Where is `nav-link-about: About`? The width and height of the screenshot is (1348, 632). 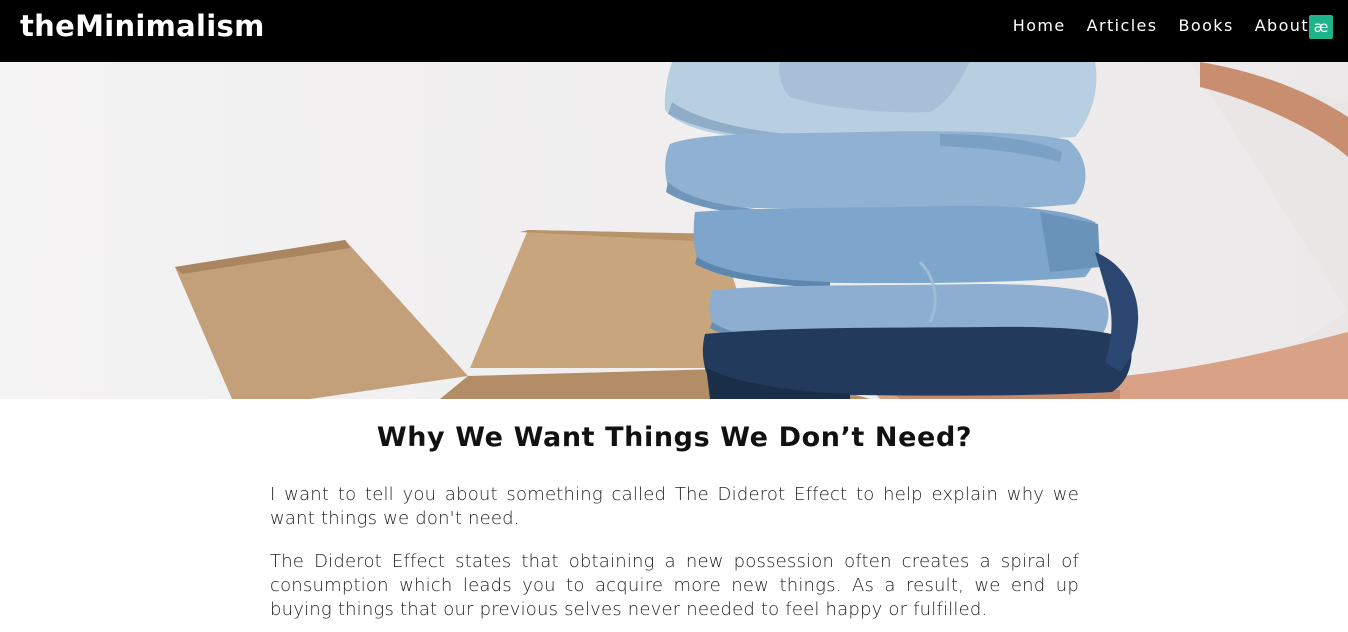 nav-link-about: About is located at coordinates (1282, 25).